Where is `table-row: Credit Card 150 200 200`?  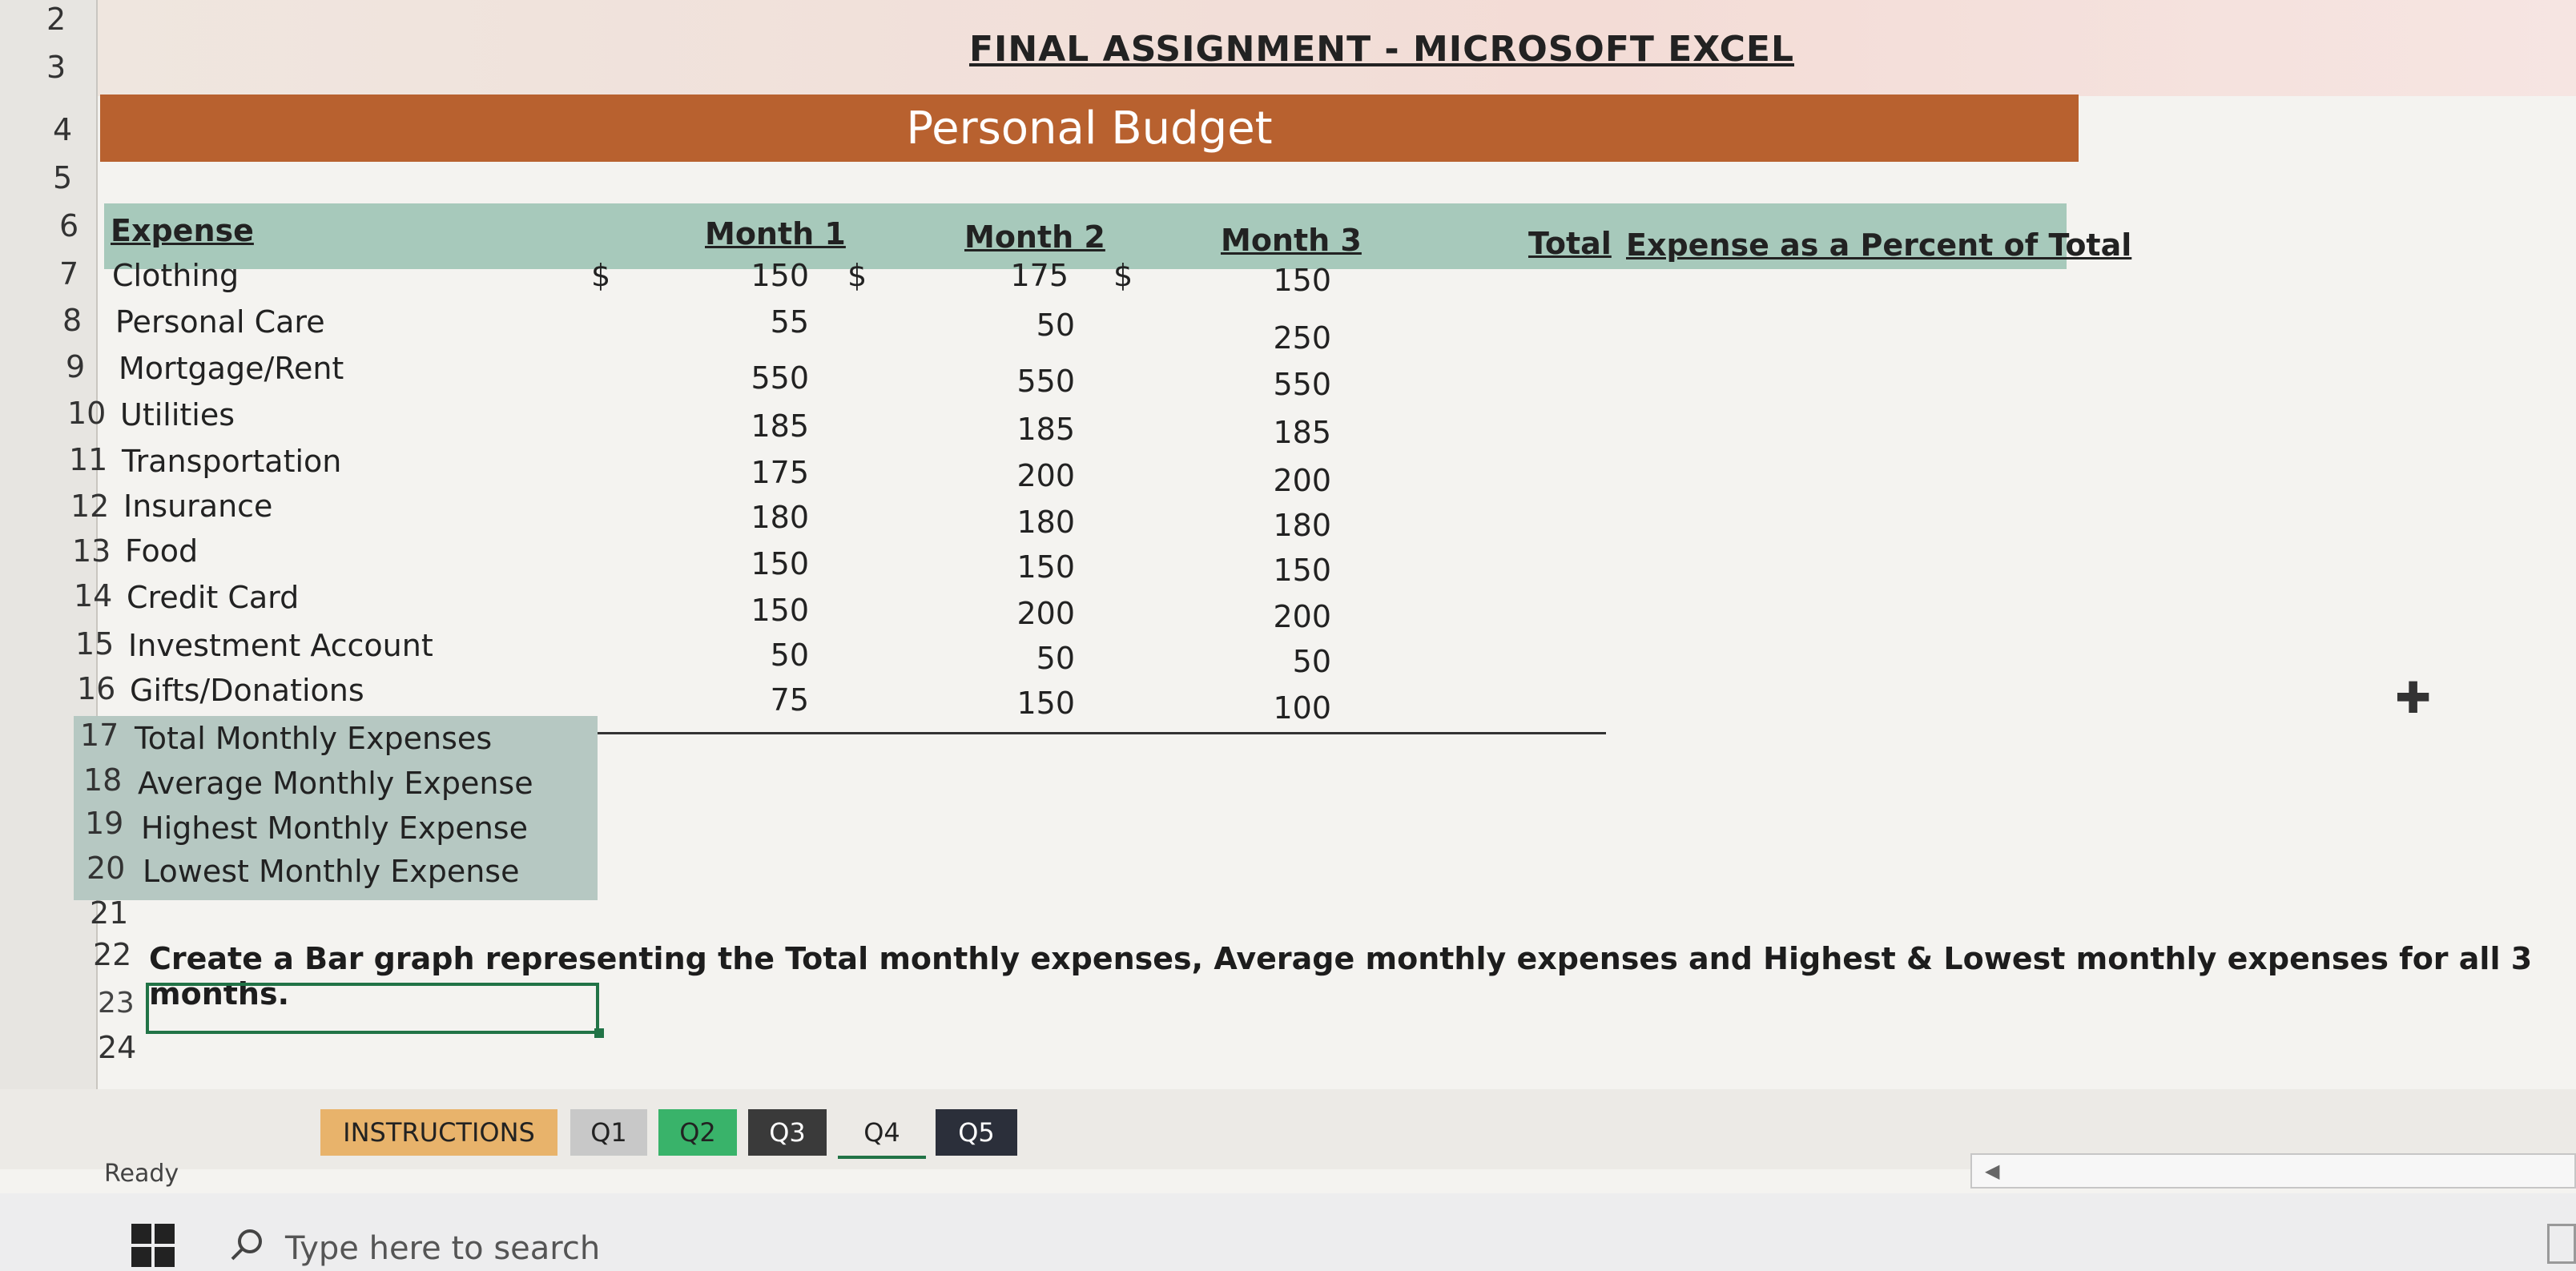 table-row: Credit Card 150 200 200 is located at coordinates (801, 607).